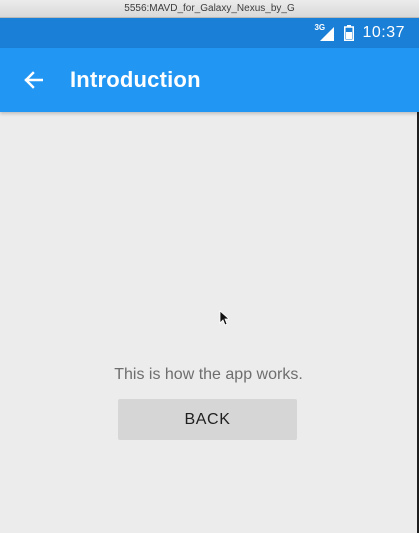  I want to click on window-title: 5556:MAVD_for_Galaxy_Nexus_by_G, so click(209, 9).